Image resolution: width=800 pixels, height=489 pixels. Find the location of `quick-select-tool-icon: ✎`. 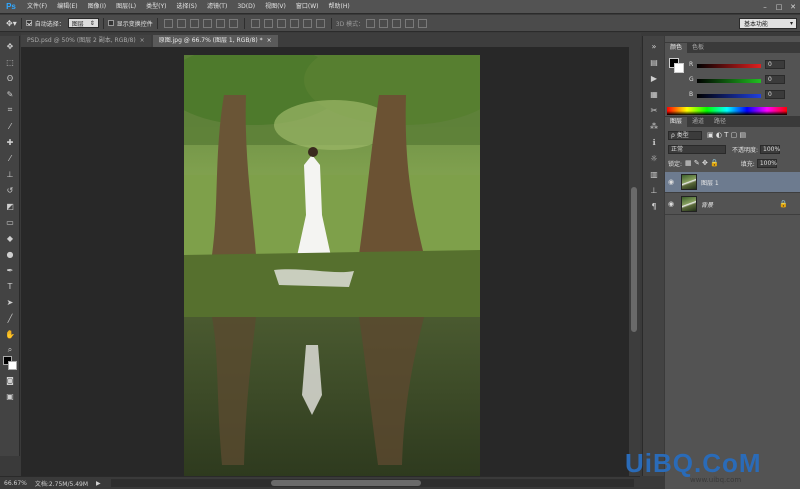

quick-select-tool-icon: ✎ is located at coordinates (10, 94).